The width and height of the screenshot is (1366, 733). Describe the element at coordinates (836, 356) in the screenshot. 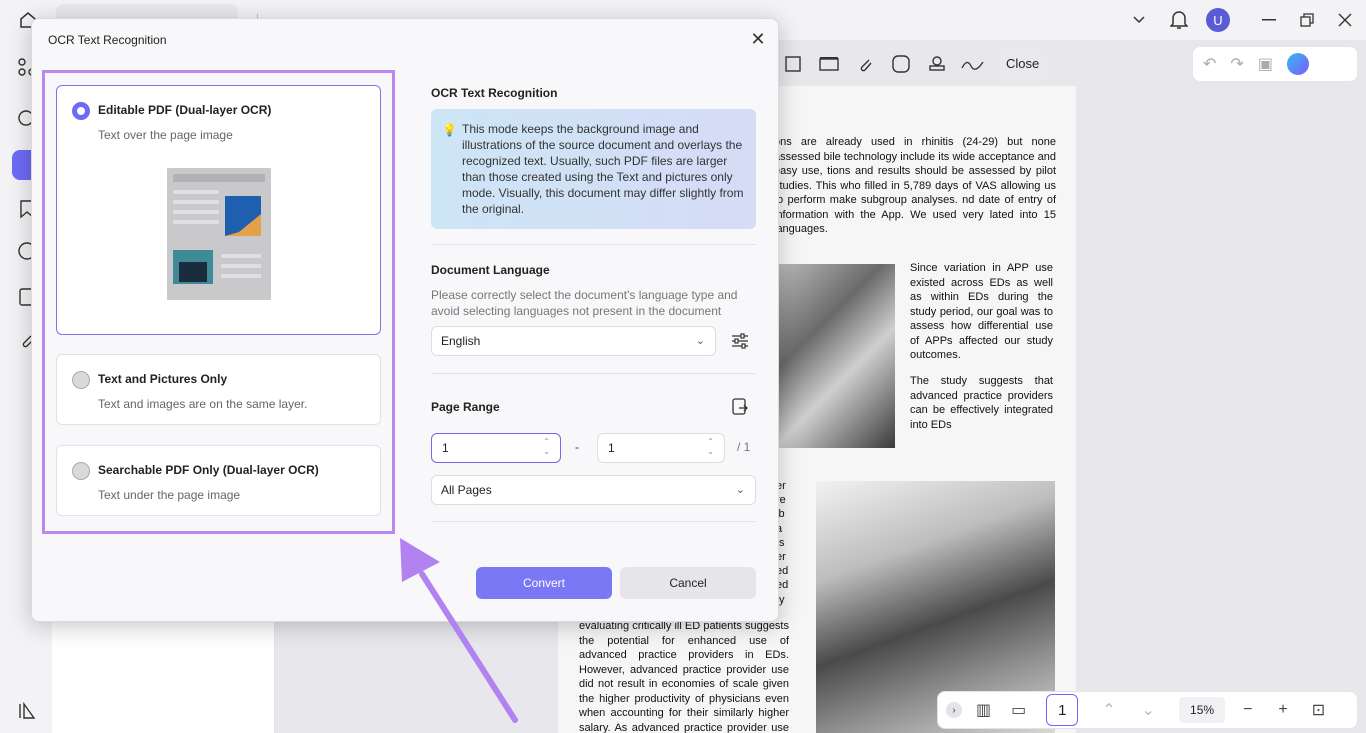

I see `page-photo` at that location.